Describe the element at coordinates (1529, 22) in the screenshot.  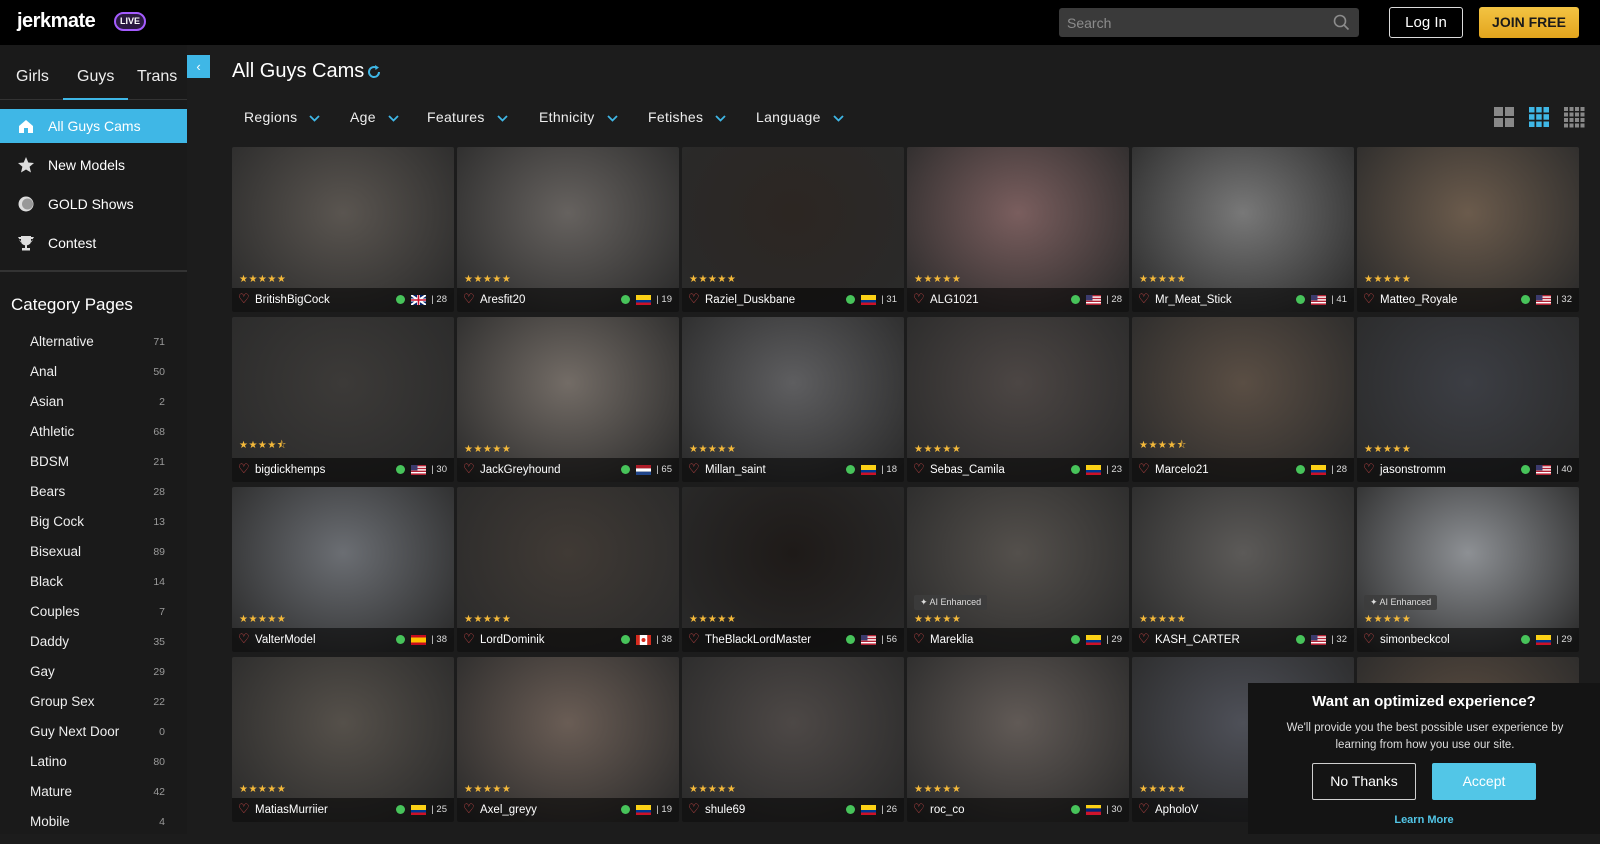
I see `join-free-button: JOIN FREE` at that location.